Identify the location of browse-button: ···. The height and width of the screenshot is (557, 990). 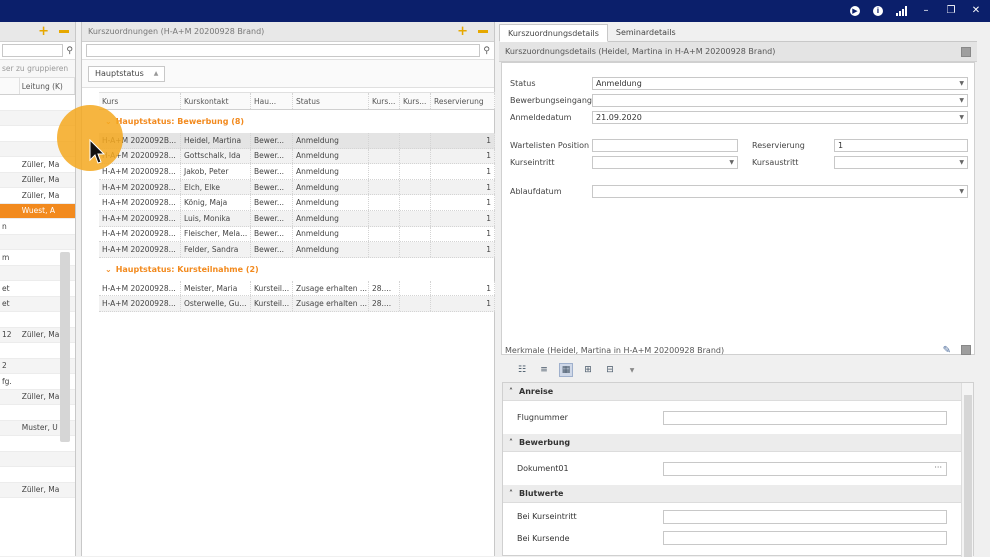
(938, 467).